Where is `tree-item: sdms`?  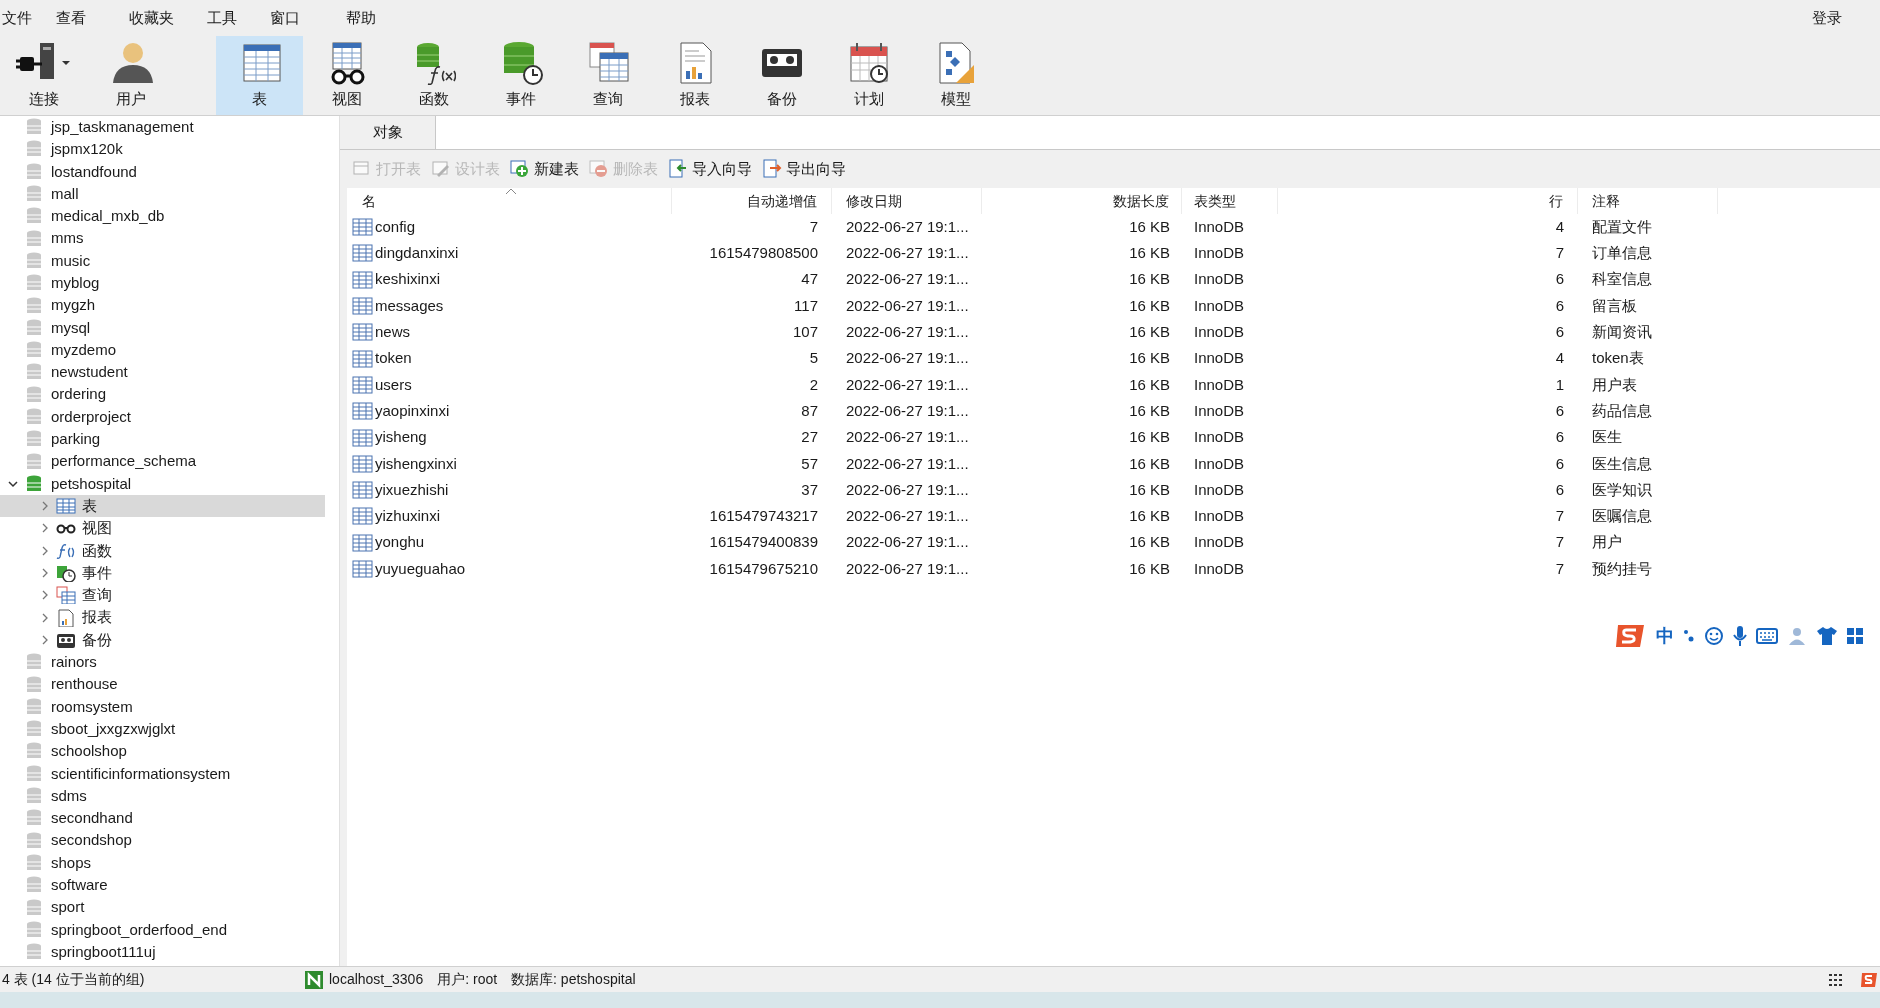 tree-item: sdms is located at coordinates (162, 796).